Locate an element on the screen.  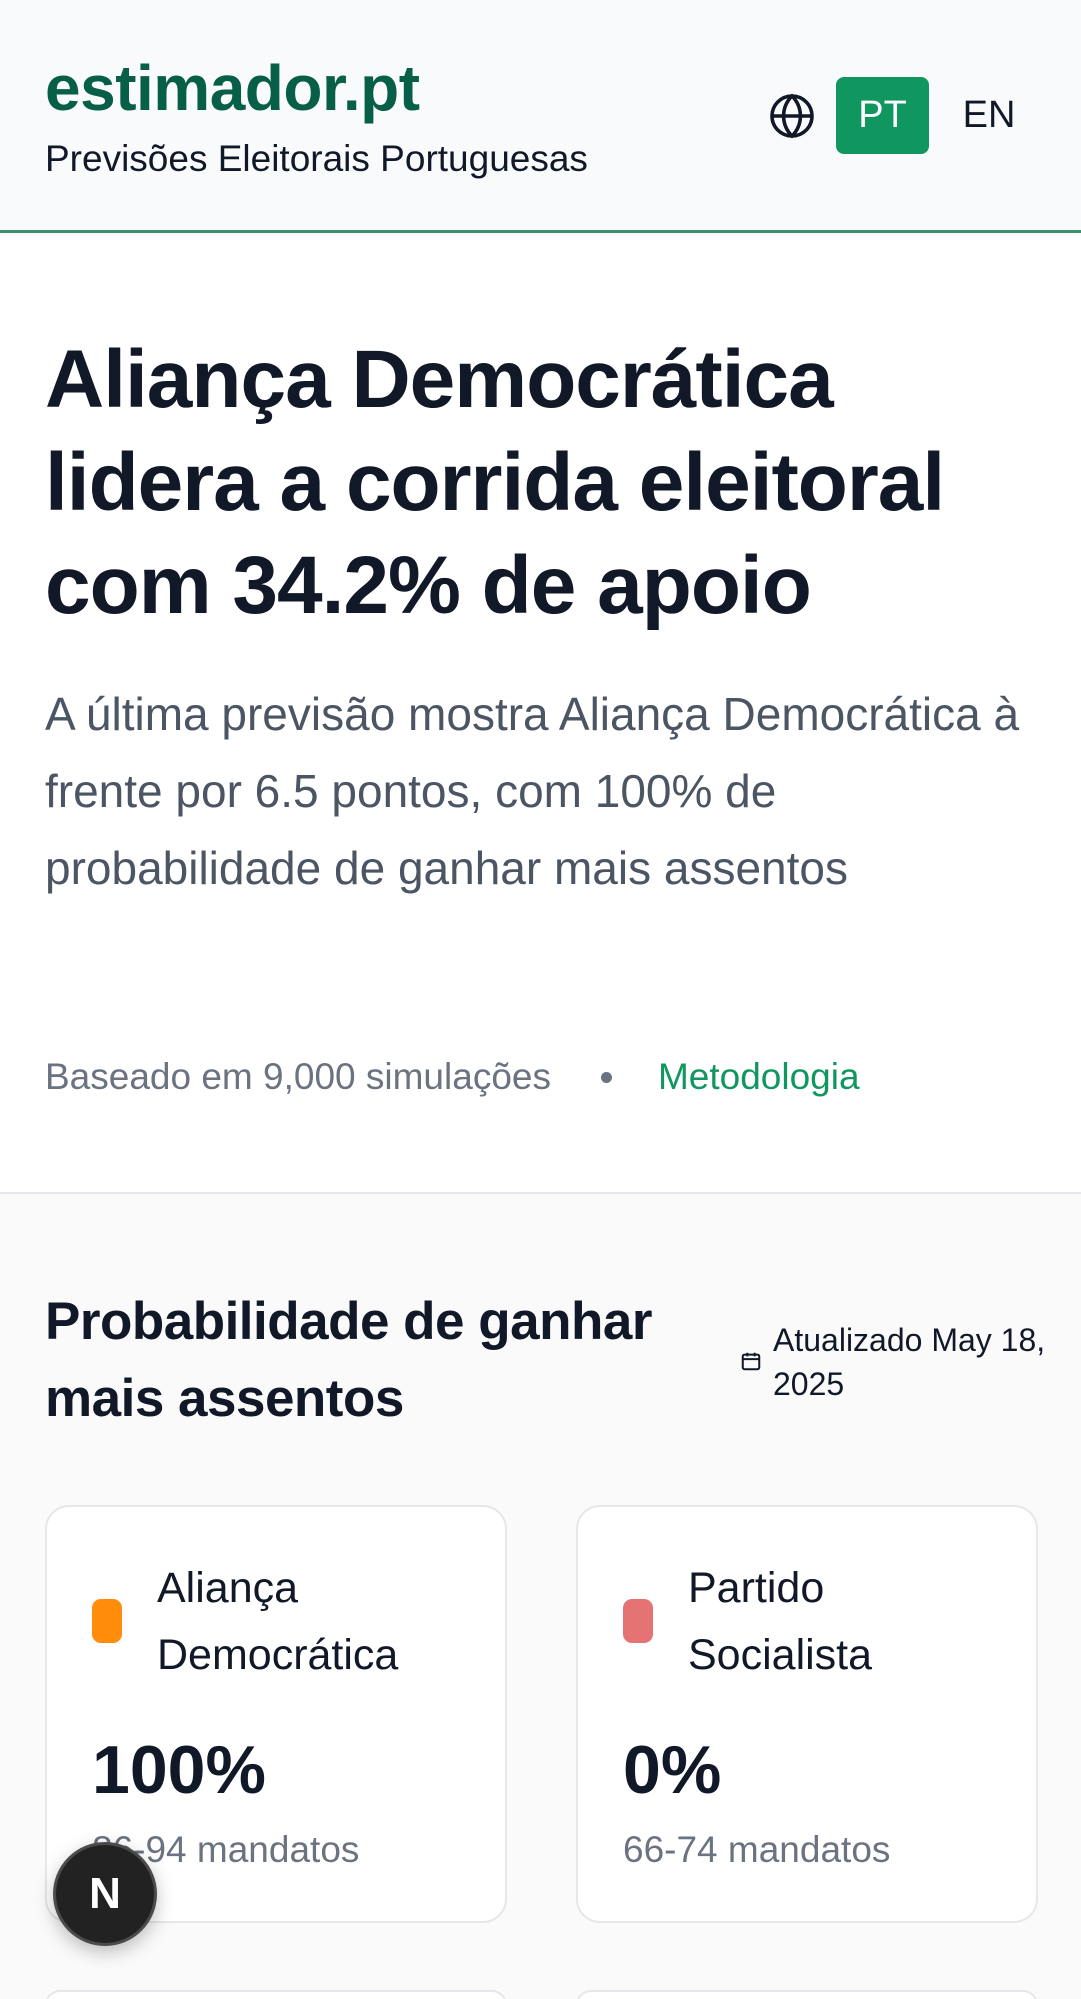
section-title: Probabilidade de ganhar mais assentos is located at coordinates (348, 1360).